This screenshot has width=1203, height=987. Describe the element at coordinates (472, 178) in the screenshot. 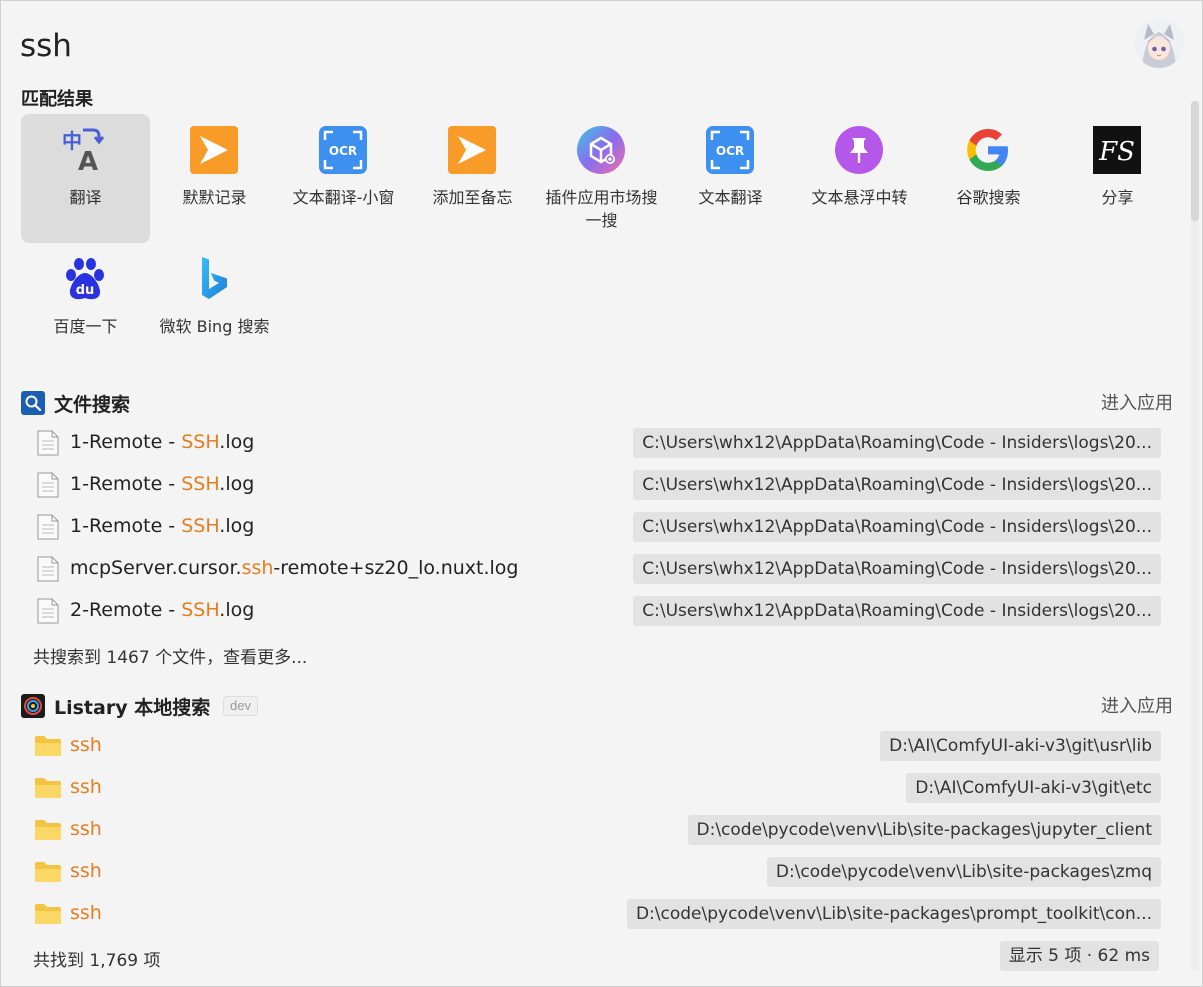

I see `app-tile-add-memo: 添加至备忘` at that location.